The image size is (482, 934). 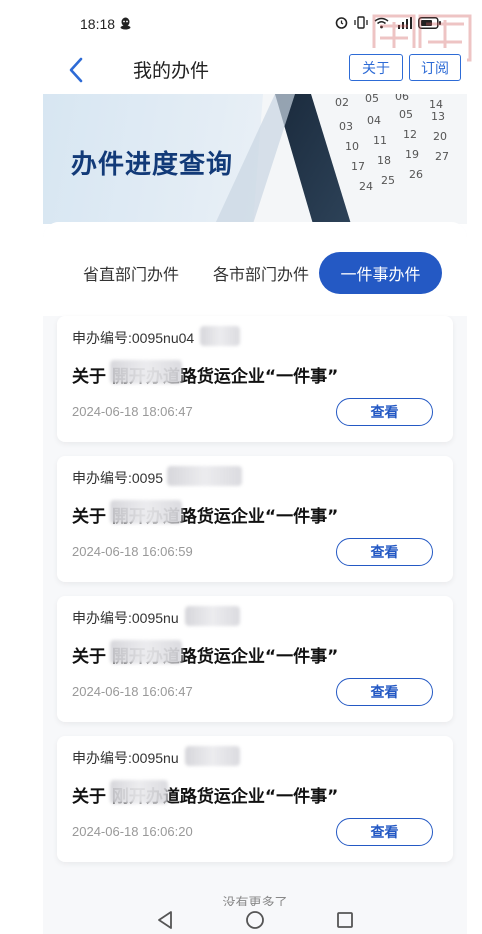 I want to click on svg-text: 12, so click(x=410, y=134).